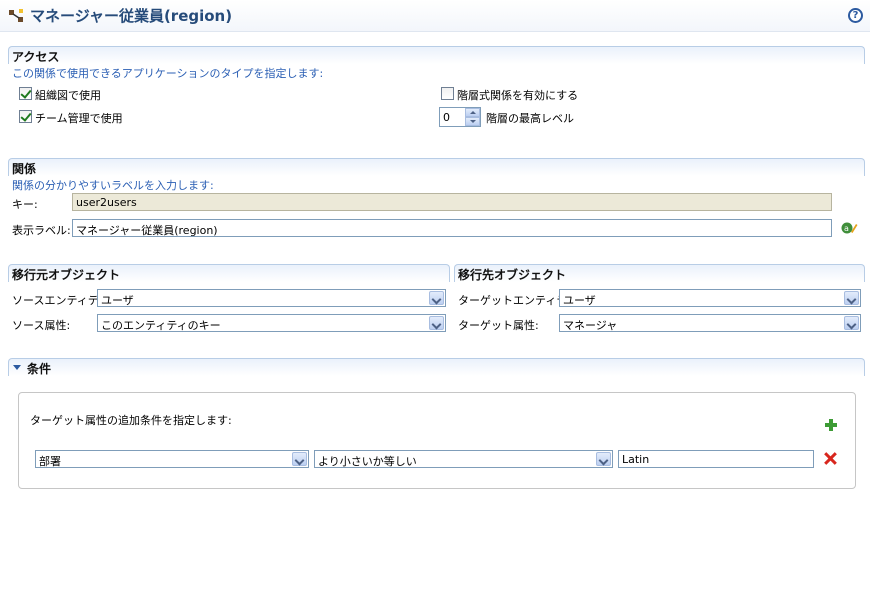 The height and width of the screenshot is (605, 870). What do you see at coordinates (41, 230) in the screenshot?
I see `display-label-label: 表示ラベル:` at bounding box center [41, 230].